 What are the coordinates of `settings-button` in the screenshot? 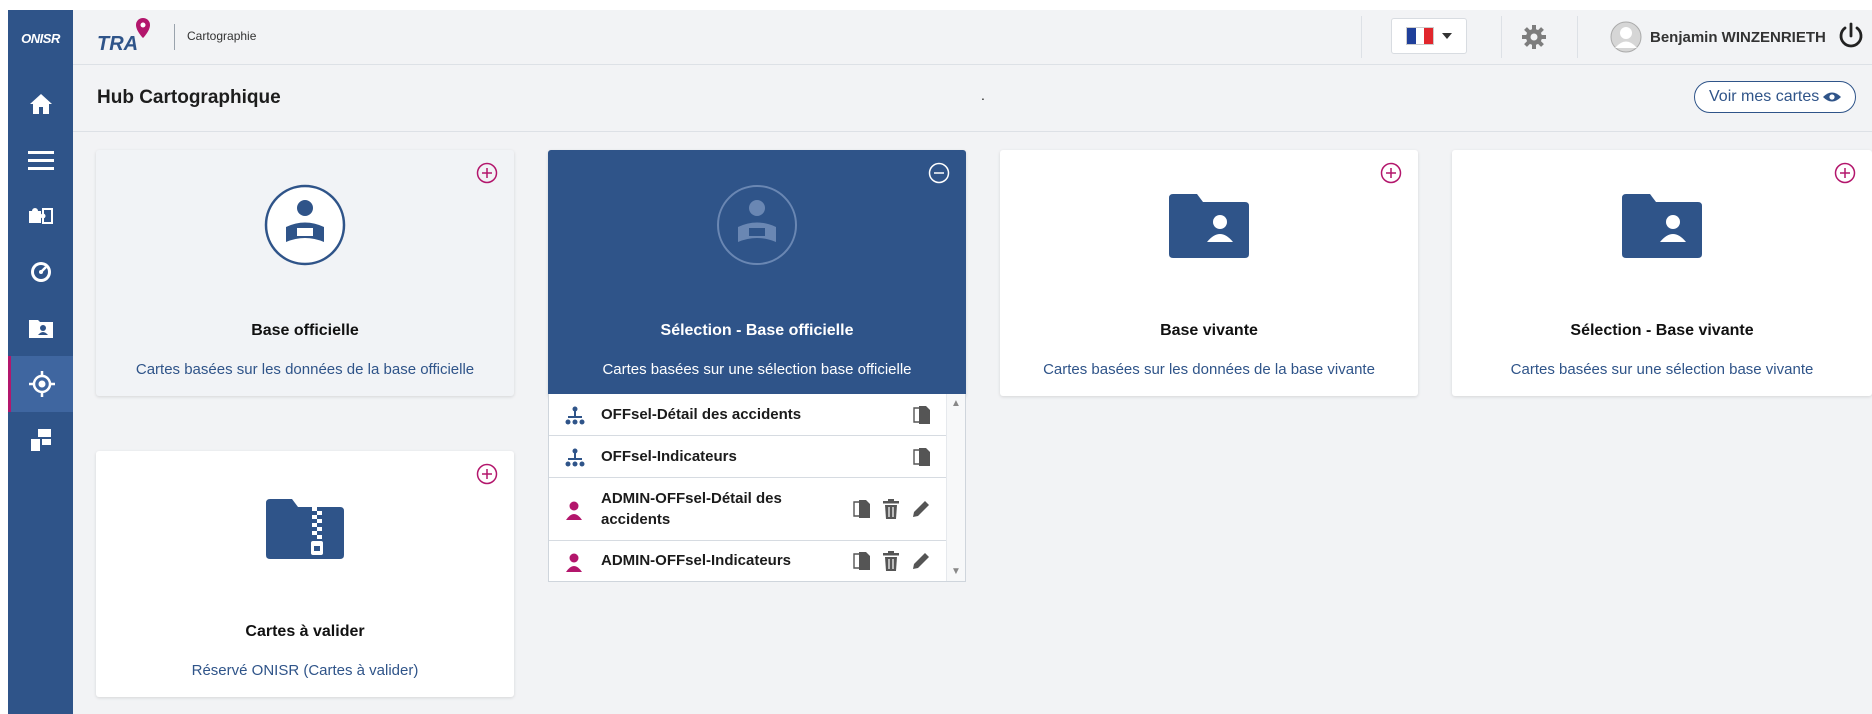 It's located at (1534, 37).